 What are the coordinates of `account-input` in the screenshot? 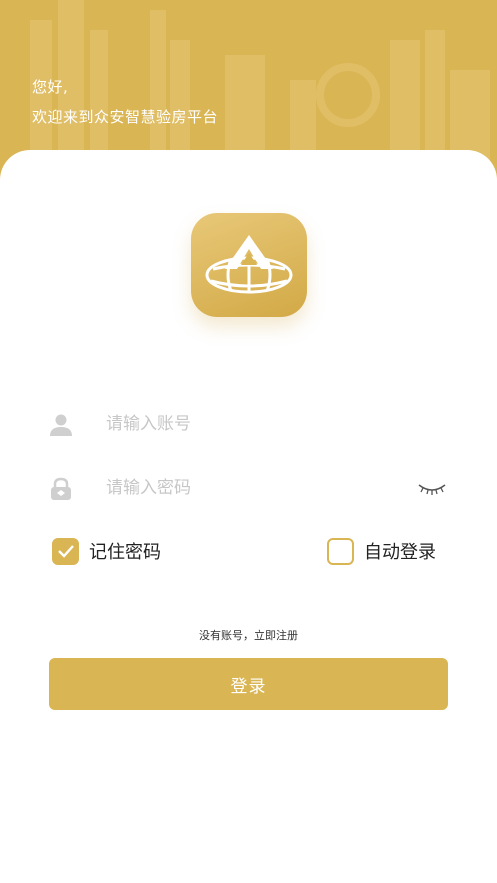 It's located at (256, 424).